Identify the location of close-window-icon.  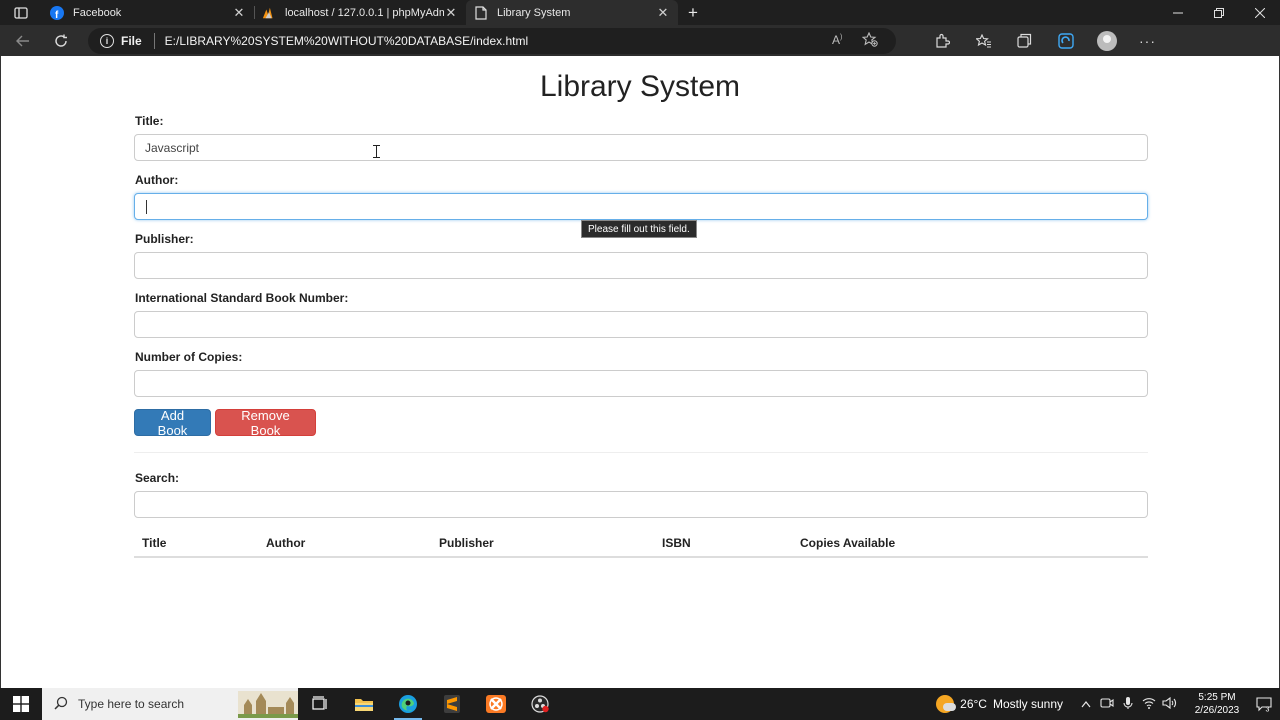
(1259, 12).